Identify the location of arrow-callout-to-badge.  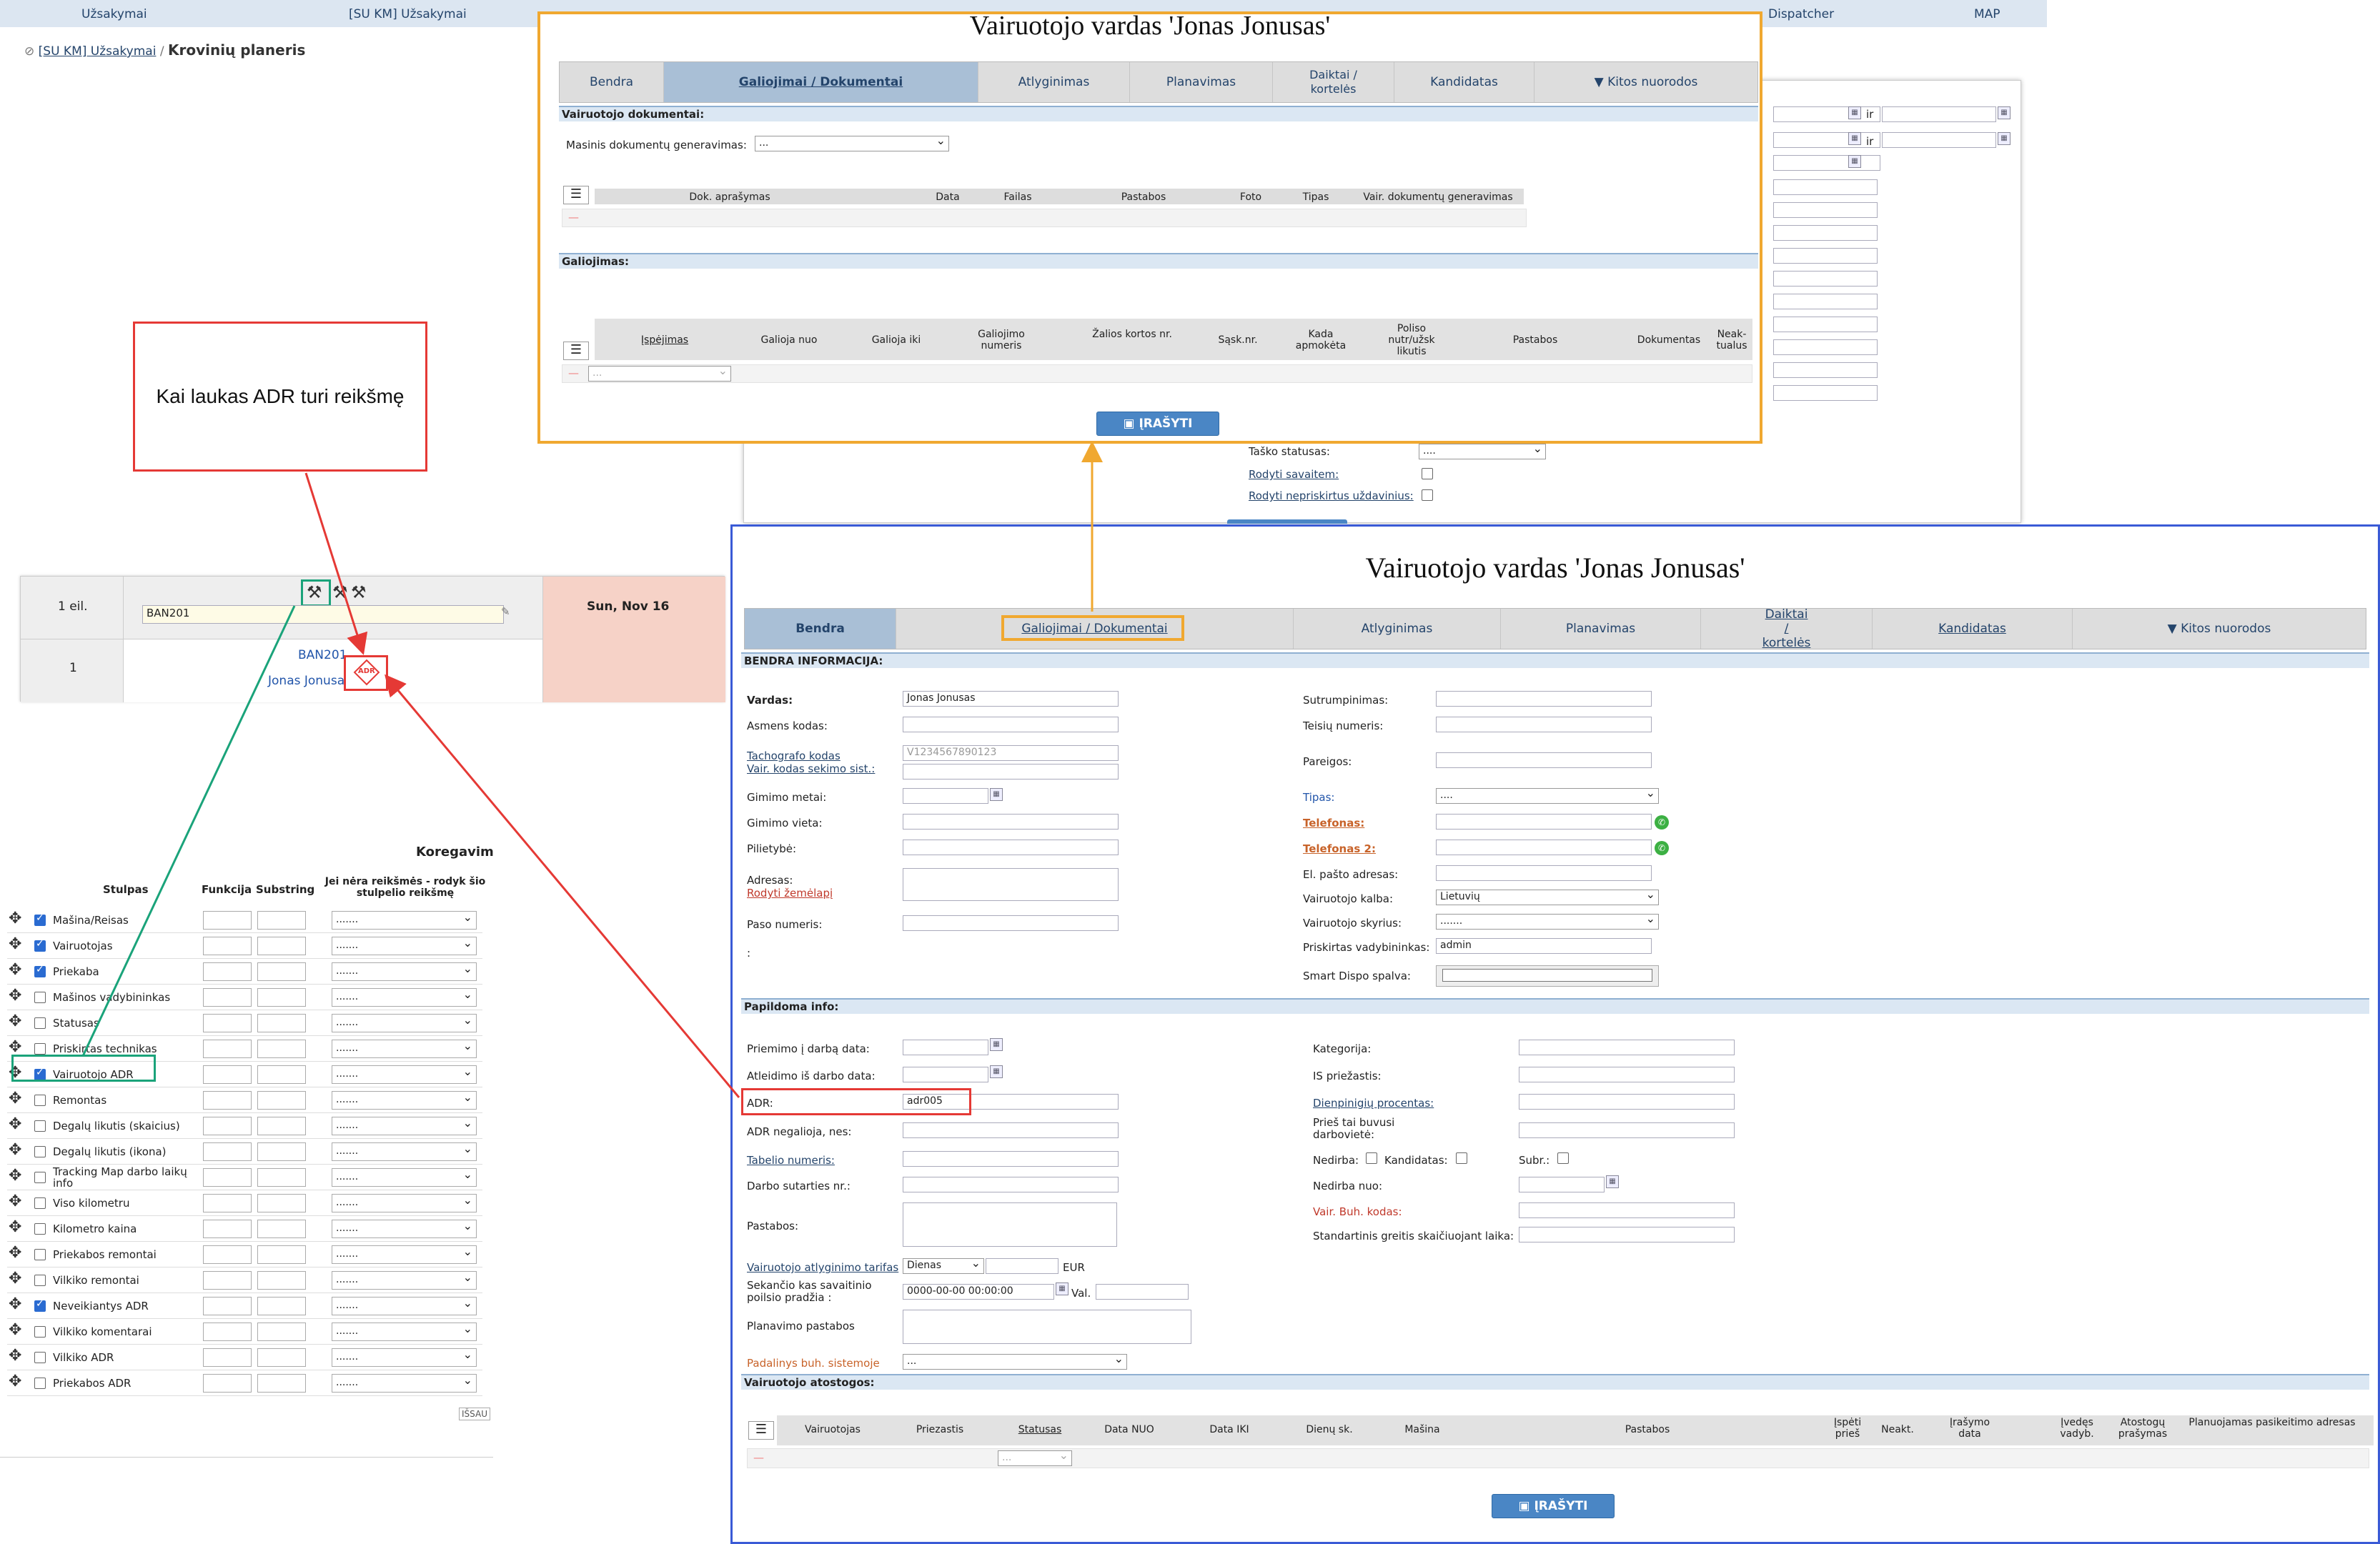
(336, 563).